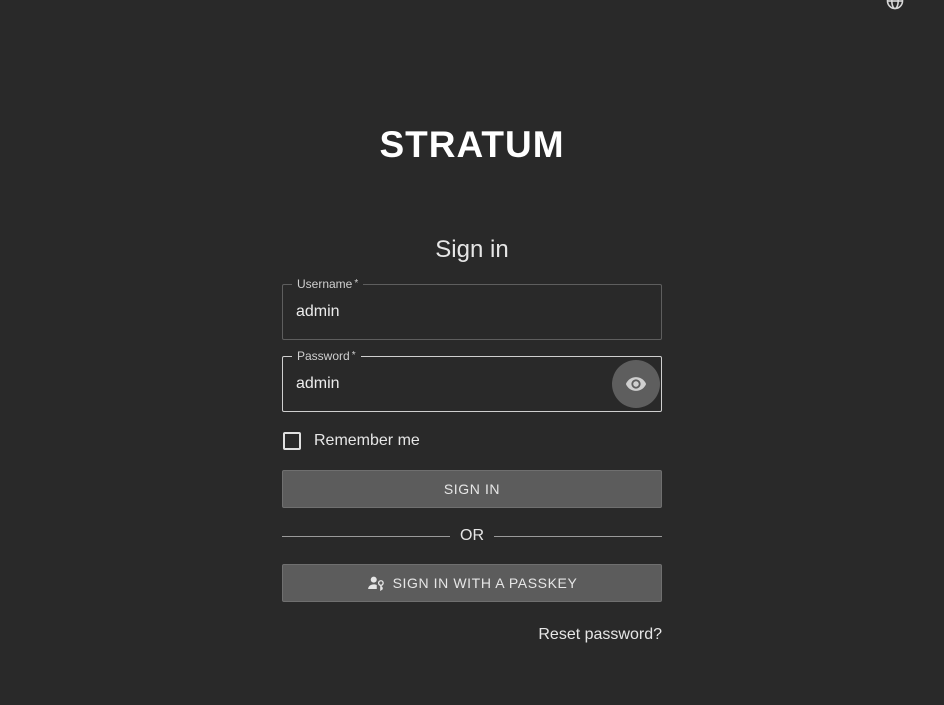  I want to click on toggle-password-visibility-button, so click(636, 384).